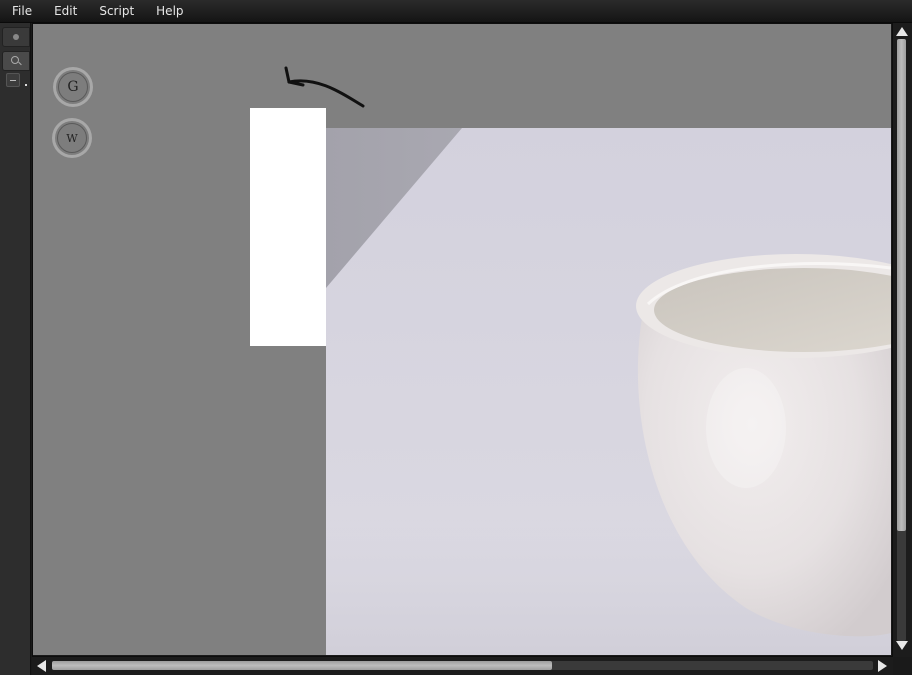 The width and height of the screenshot is (912, 675). Describe the element at coordinates (324, 87) in the screenshot. I see `curved-arrow-icon` at that location.